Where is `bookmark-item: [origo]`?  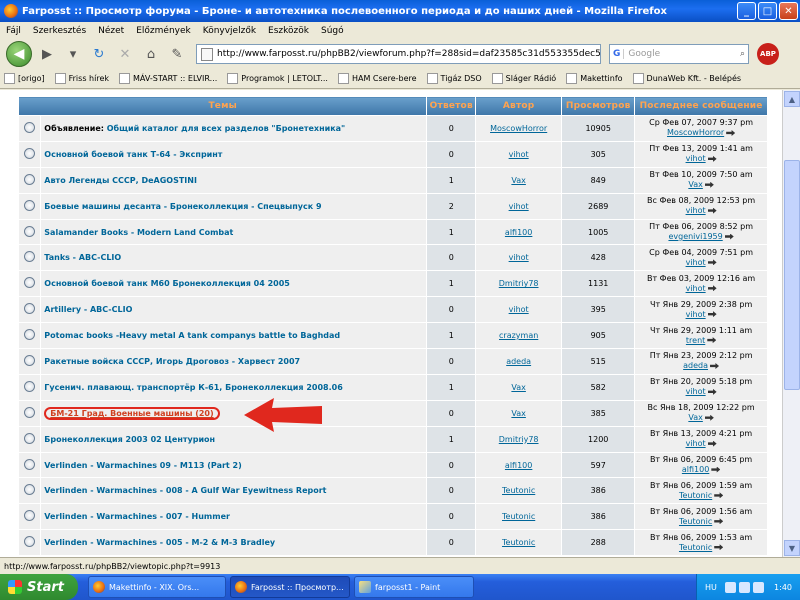 bookmark-item: [origo] is located at coordinates (24, 78).